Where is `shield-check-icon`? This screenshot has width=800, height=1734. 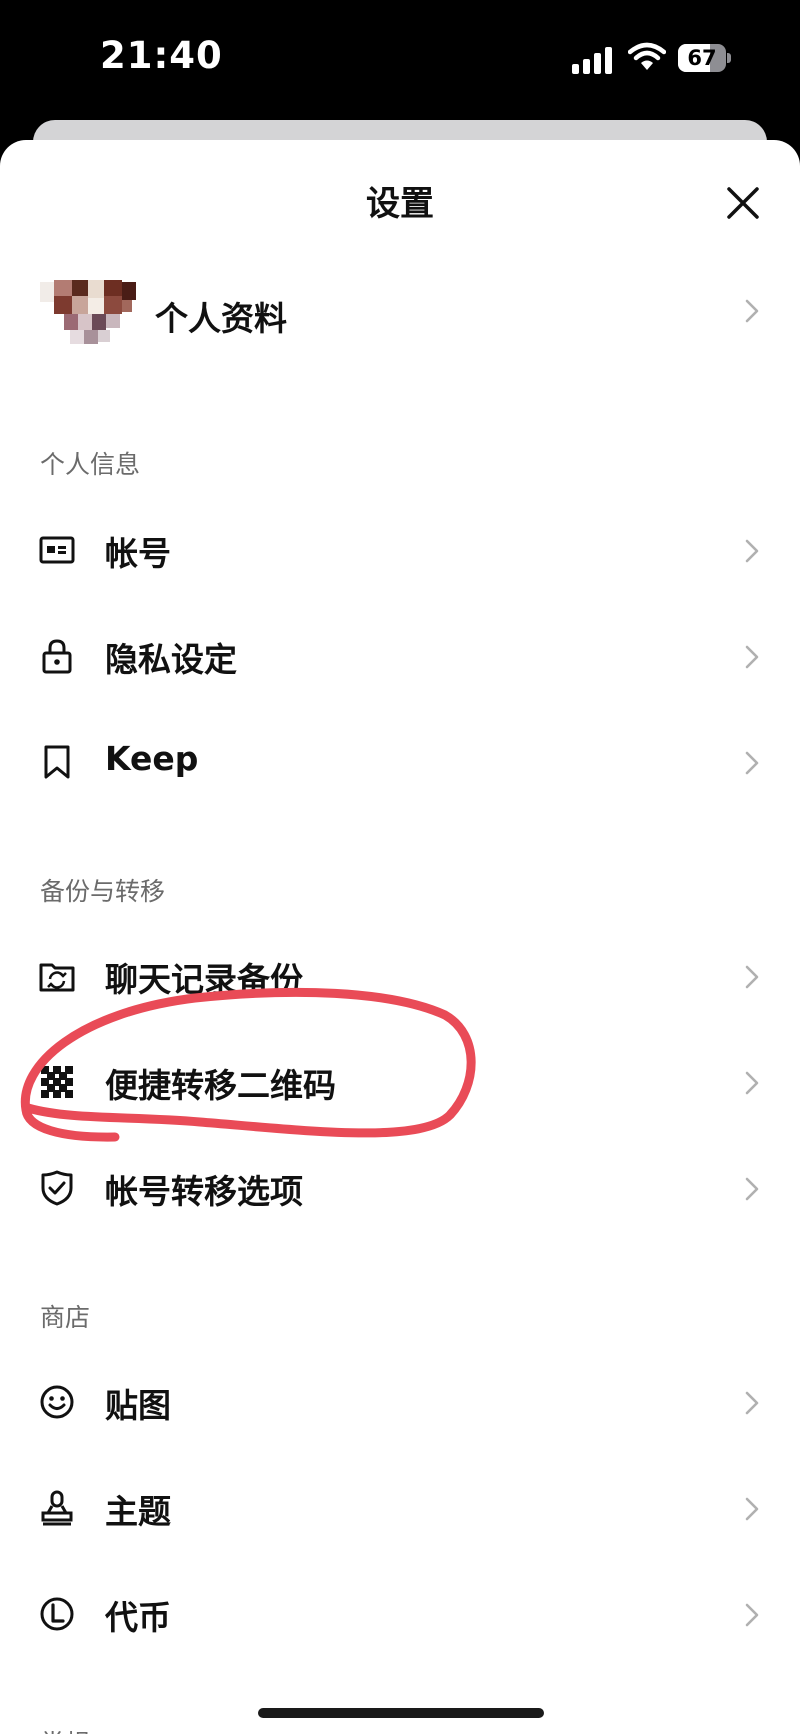
shield-check-icon is located at coordinates (57, 1188).